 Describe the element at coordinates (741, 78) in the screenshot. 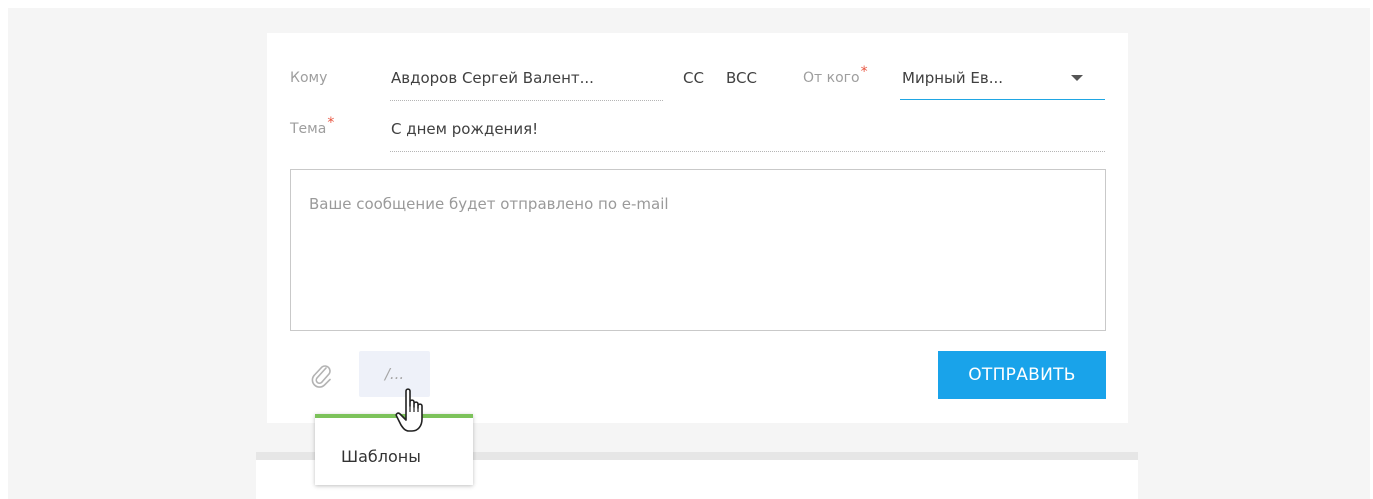

I see `bcc-link: BCC` at that location.